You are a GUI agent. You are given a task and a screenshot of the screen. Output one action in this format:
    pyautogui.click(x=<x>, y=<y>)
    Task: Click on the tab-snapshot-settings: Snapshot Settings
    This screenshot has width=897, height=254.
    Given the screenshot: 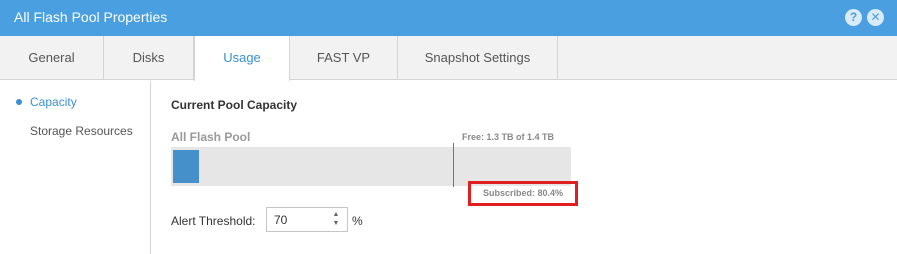 What is the action you would take?
    pyautogui.click(x=478, y=58)
    